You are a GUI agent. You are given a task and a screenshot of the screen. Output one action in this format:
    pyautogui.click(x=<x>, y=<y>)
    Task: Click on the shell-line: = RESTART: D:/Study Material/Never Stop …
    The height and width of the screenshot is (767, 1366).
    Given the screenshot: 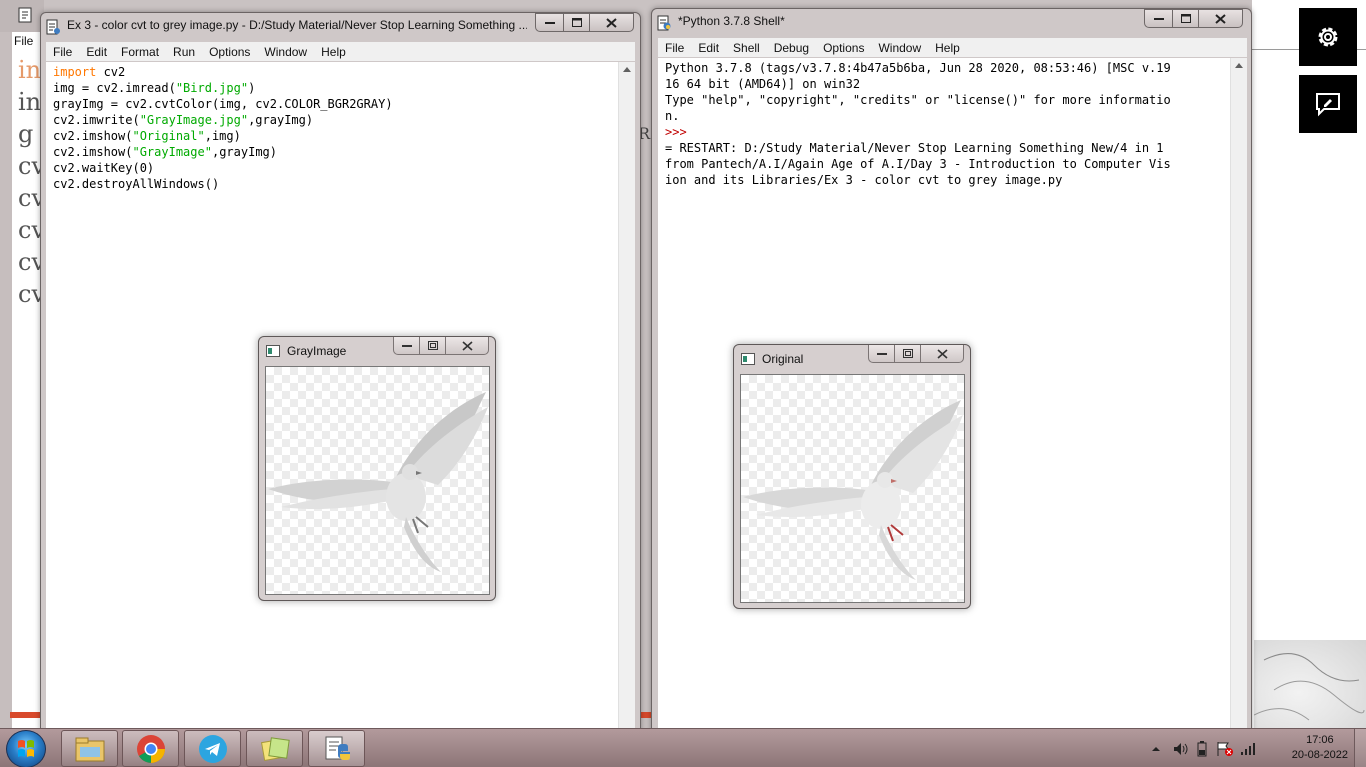 What is the action you would take?
    pyautogui.click(x=918, y=148)
    